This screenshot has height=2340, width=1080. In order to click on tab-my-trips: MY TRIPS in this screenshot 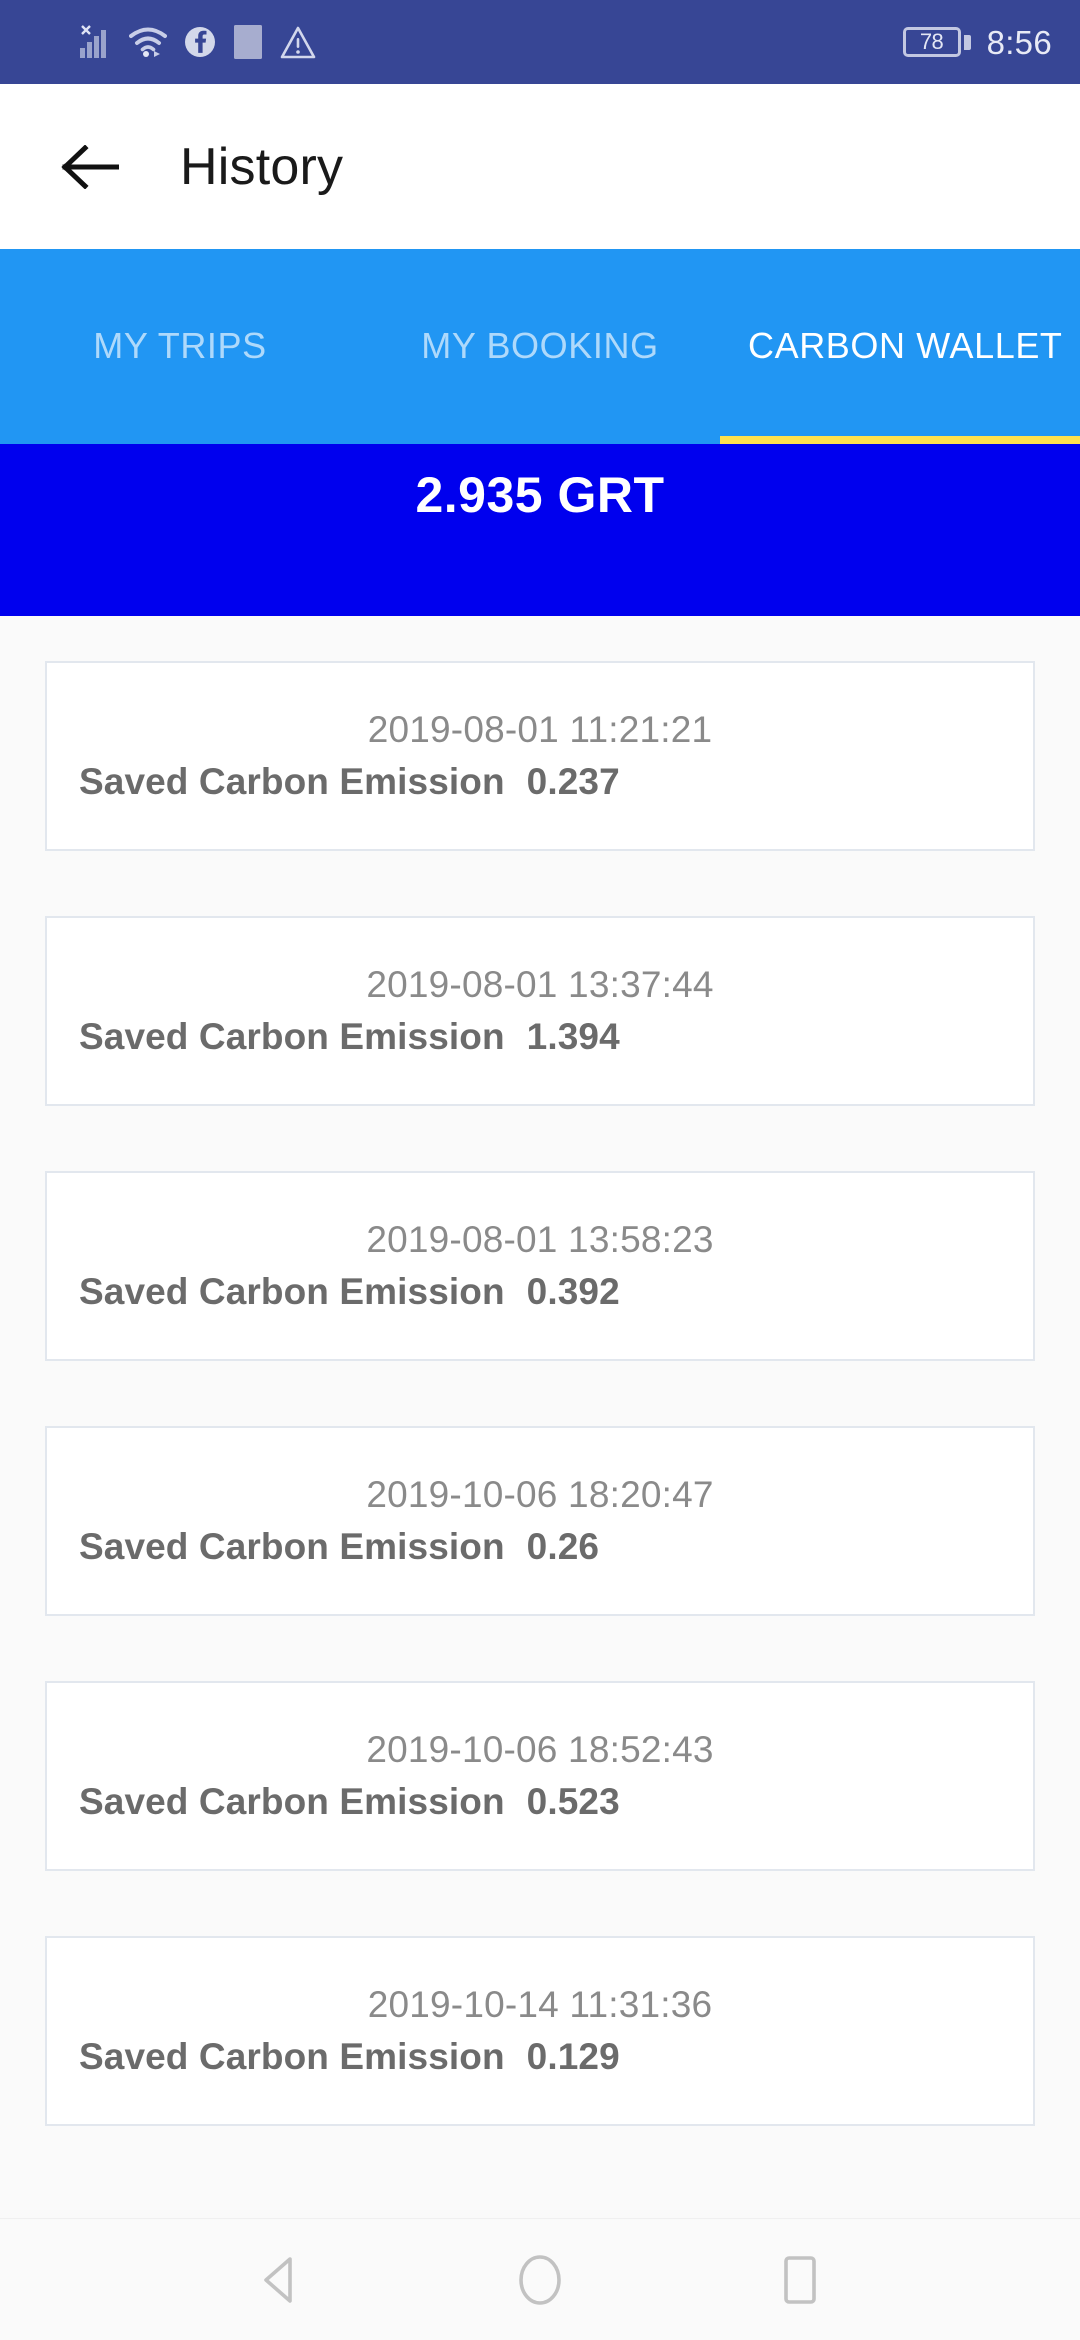, I will do `click(180, 346)`.